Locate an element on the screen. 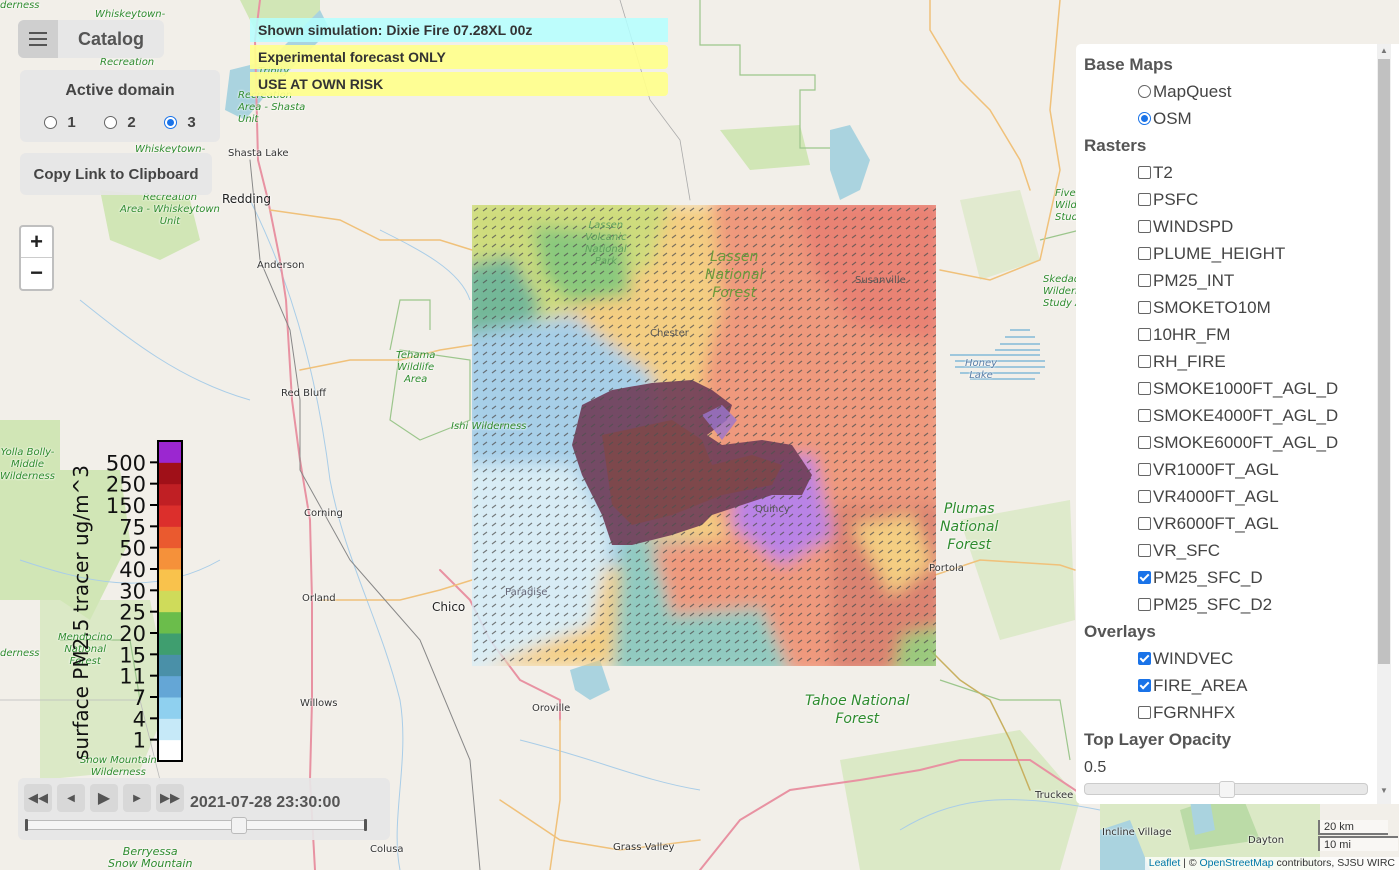 The image size is (1399, 870). first-frame-button: ◀◀ is located at coordinates (38, 798).